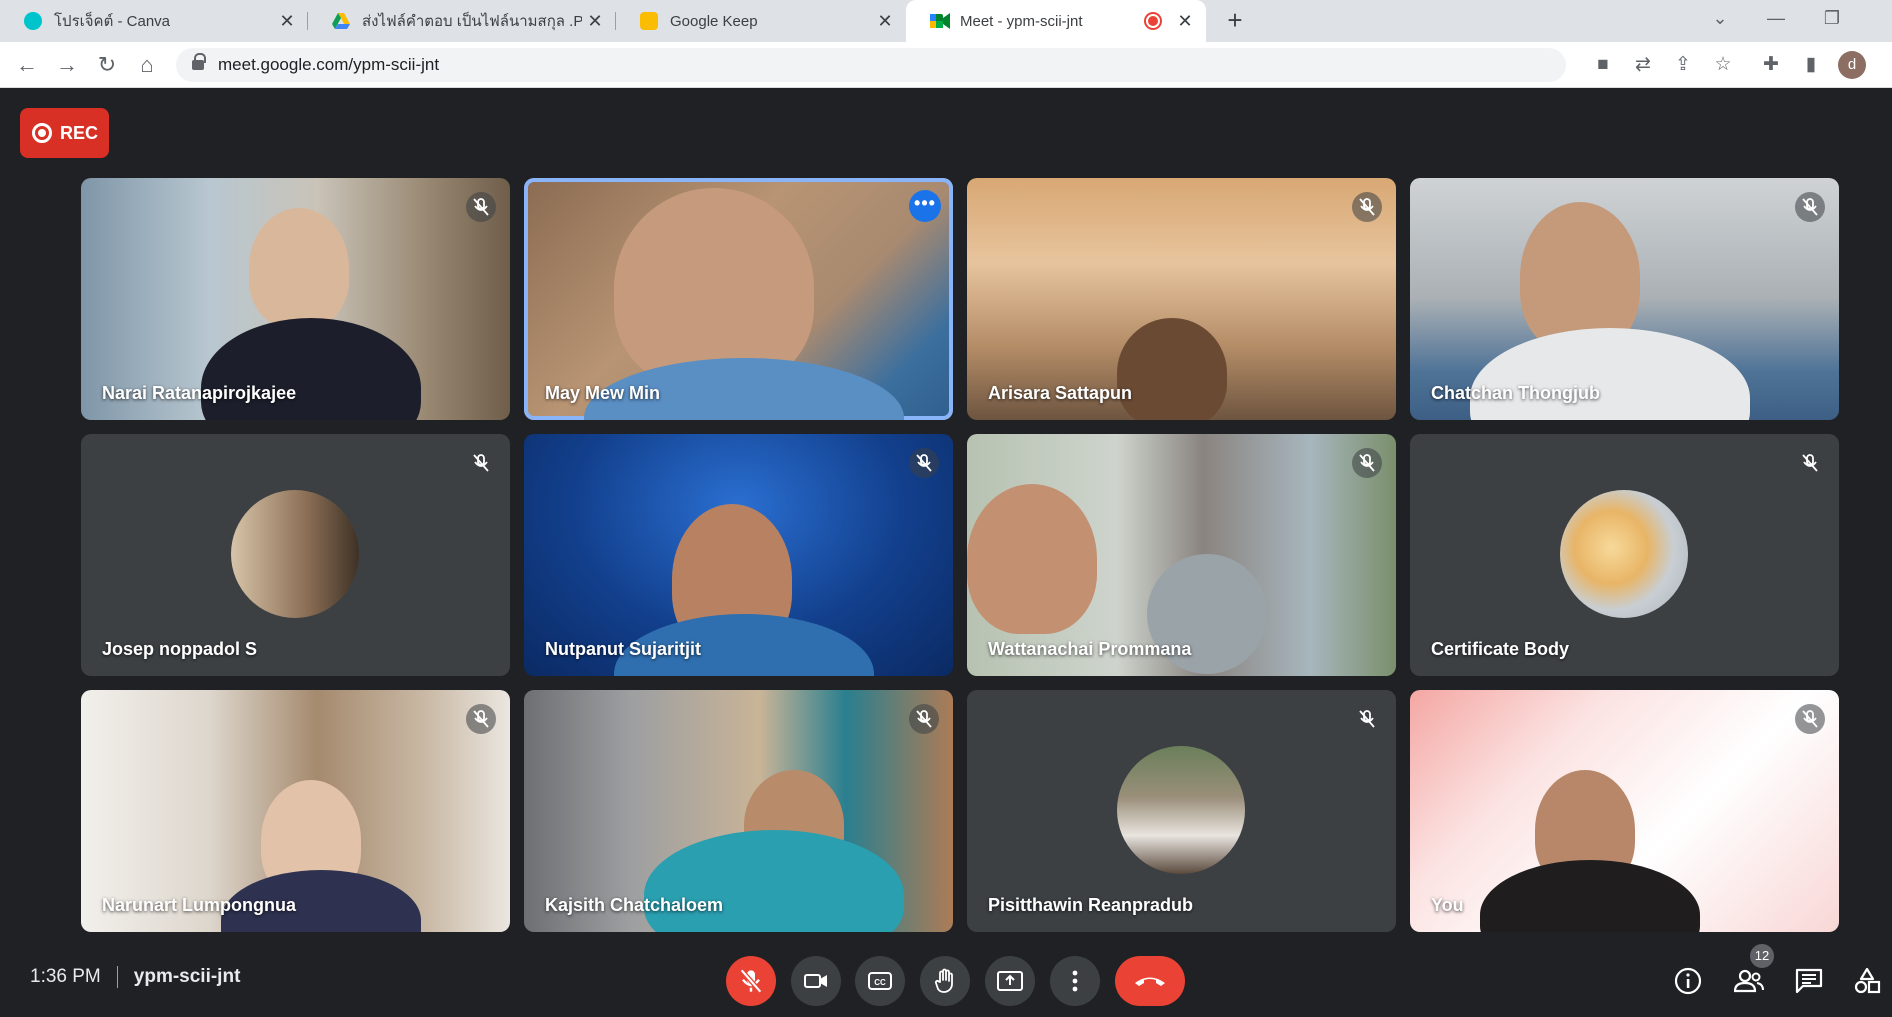 The width and height of the screenshot is (1892, 1017). What do you see at coordinates (33, 21) in the screenshot?
I see `canva-icon` at bounding box center [33, 21].